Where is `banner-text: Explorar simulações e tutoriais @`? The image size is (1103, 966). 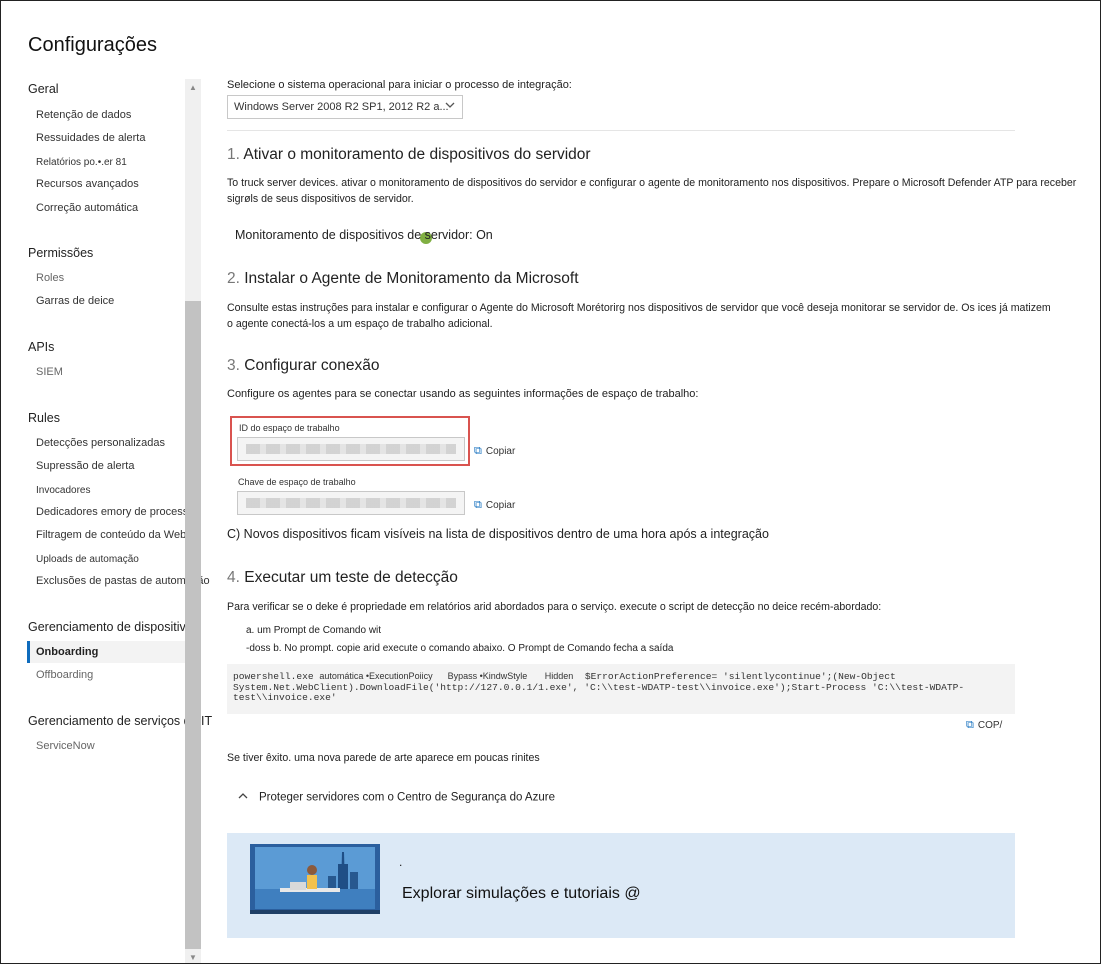
banner-text: Explorar simulações e tutoriais @ is located at coordinates (521, 893).